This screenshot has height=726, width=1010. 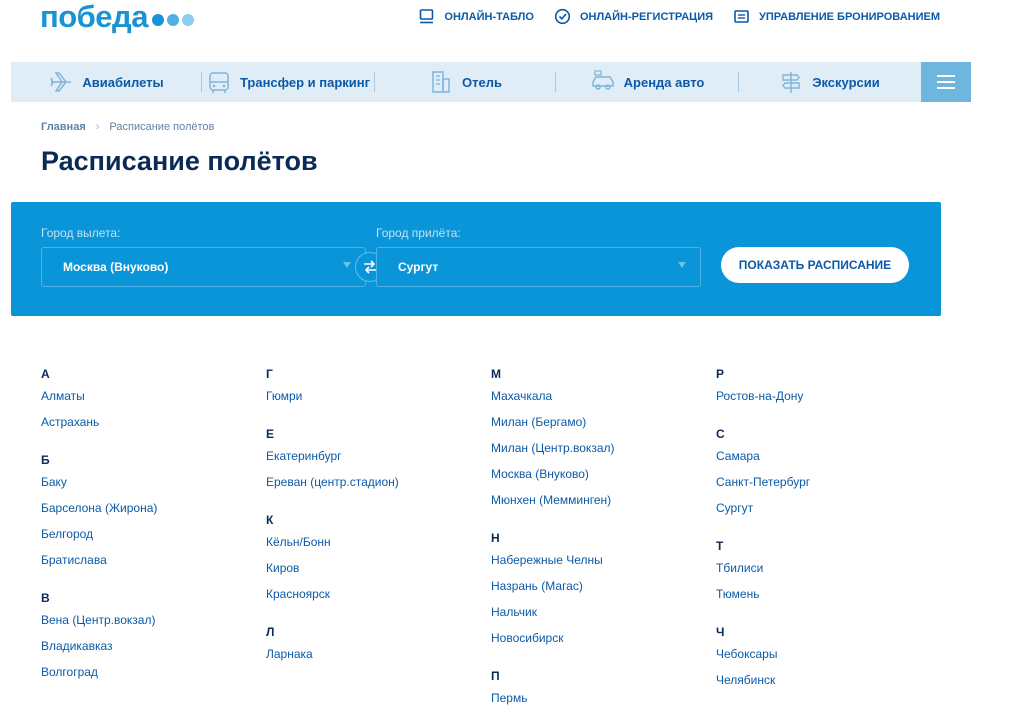 I want to click on city-link: Пермь, so click(x=603, y=704).